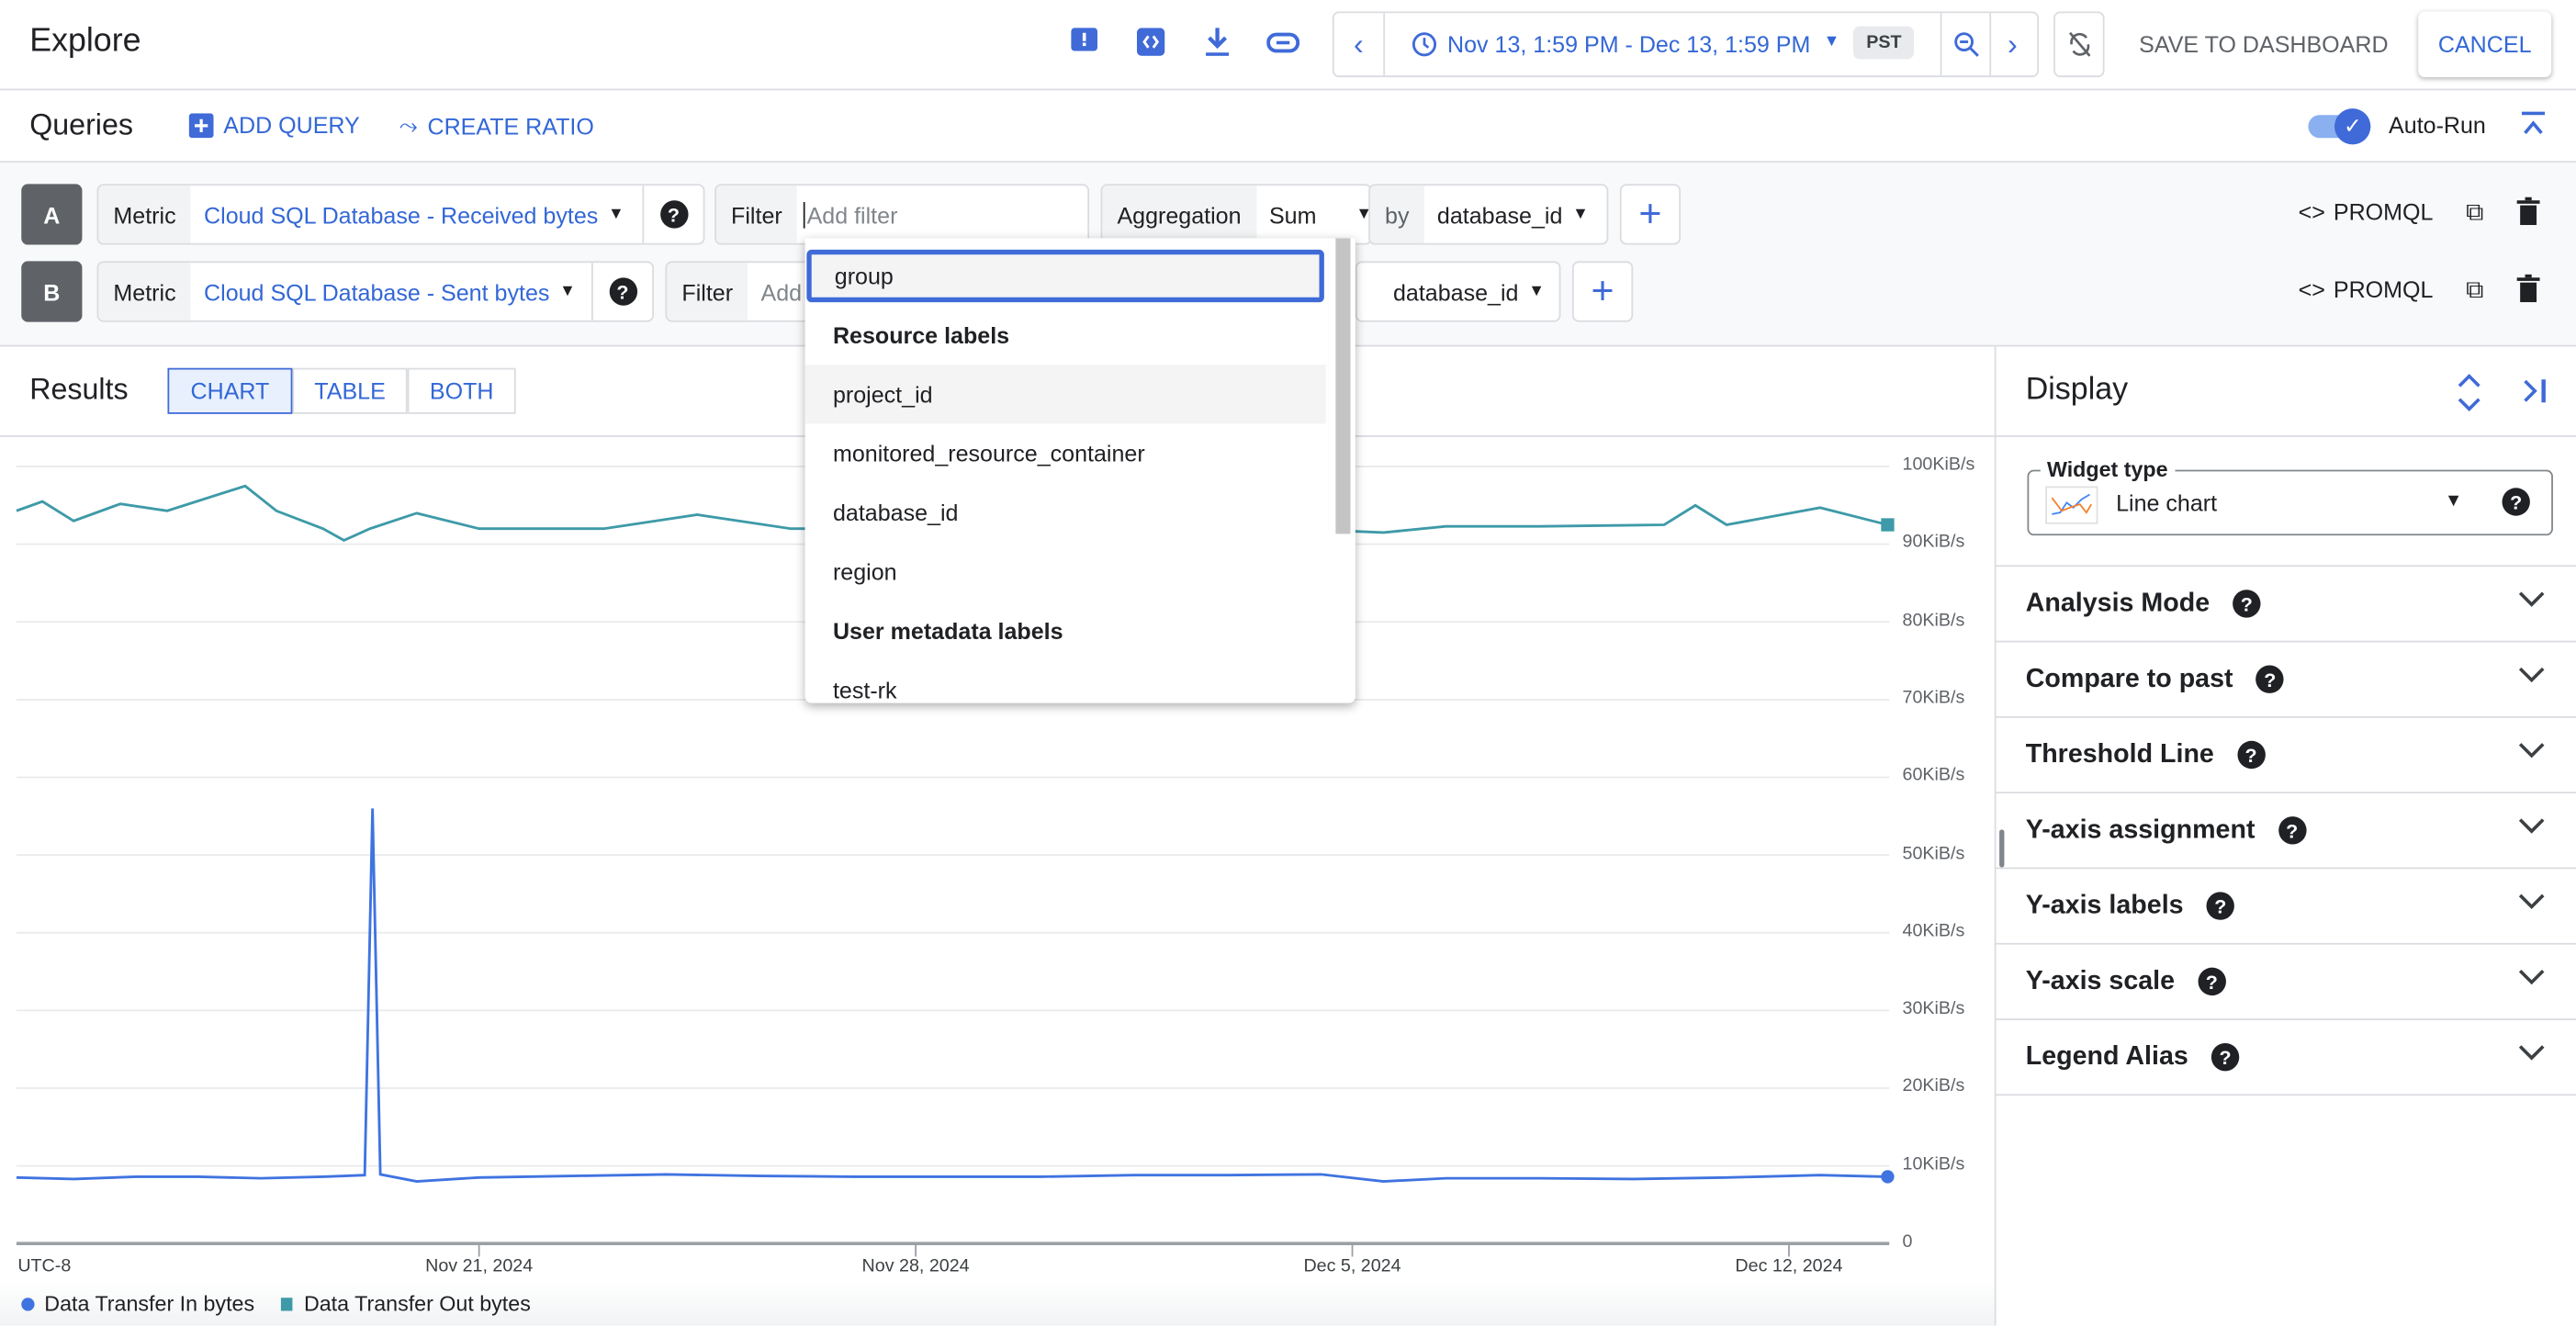 This screenshot has height=1326, width=2576. I want to click on section-label: Legend Alias, so click(2106, 1056).